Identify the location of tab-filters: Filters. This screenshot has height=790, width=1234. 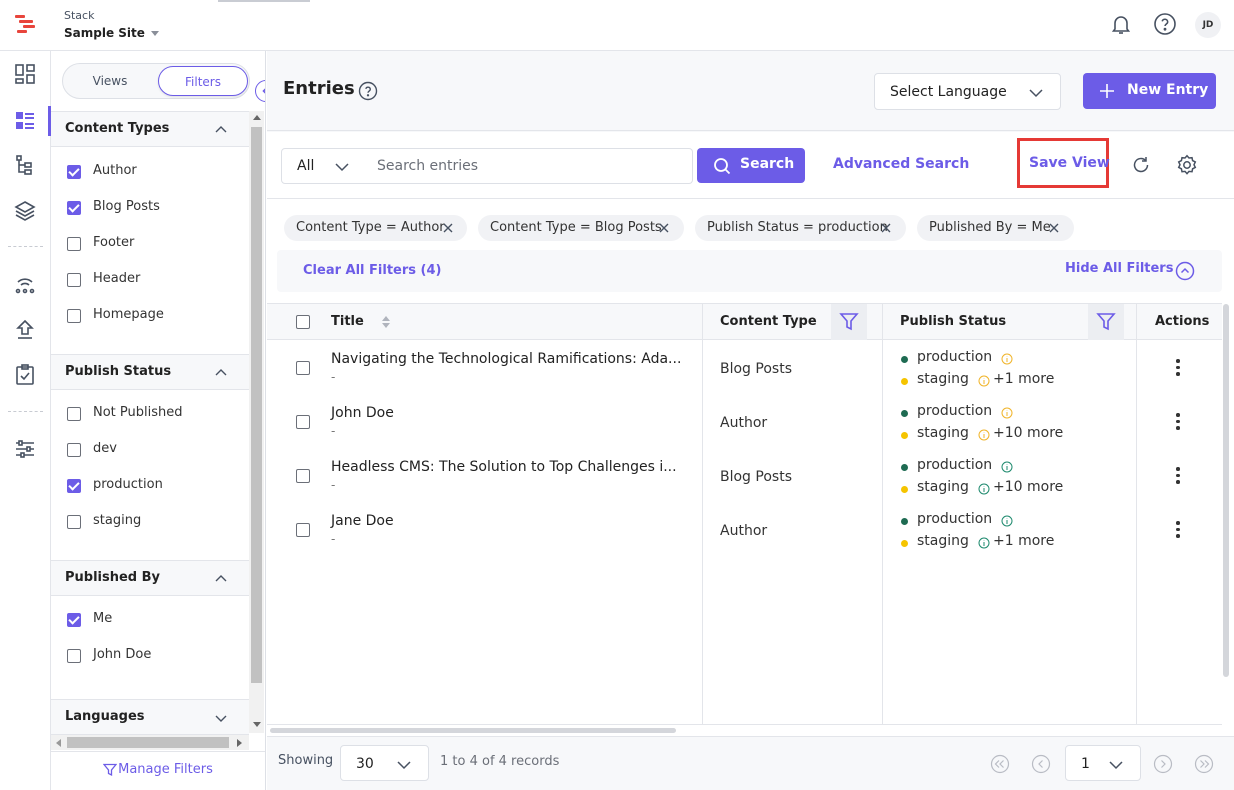
(203, 81).